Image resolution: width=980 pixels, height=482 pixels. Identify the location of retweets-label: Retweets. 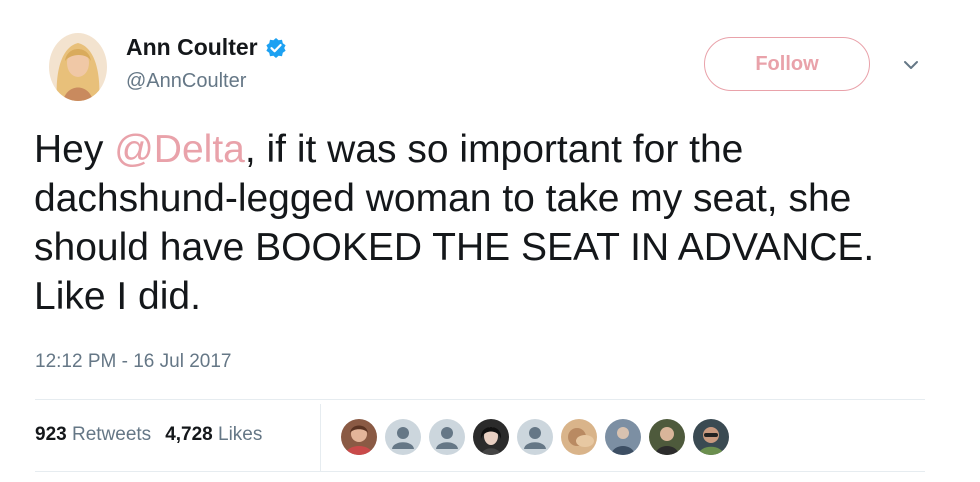
(111, 434).